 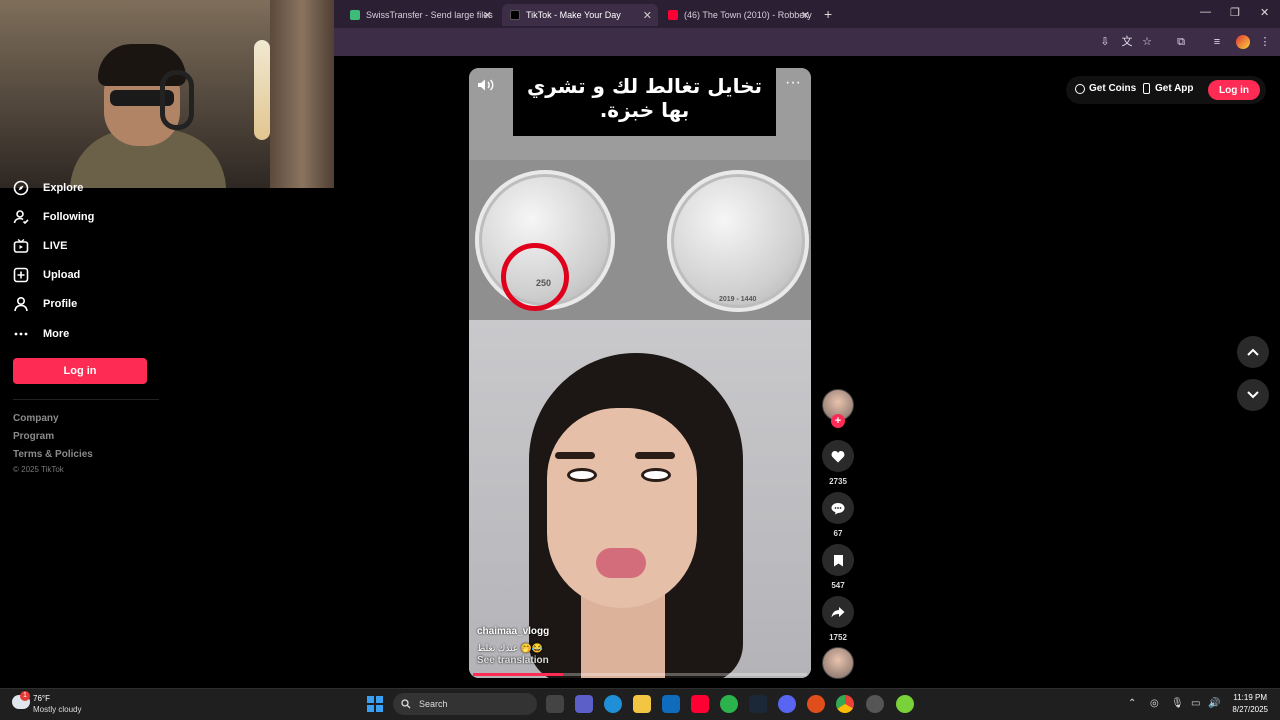 I want to click on next-video-button, so click(x=1253, y=395).